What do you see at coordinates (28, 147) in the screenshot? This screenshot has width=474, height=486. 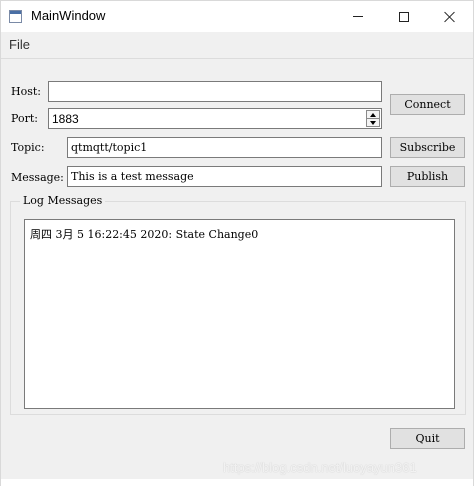 I see `topic-label: Topic:` at bounding box center [28, 147].